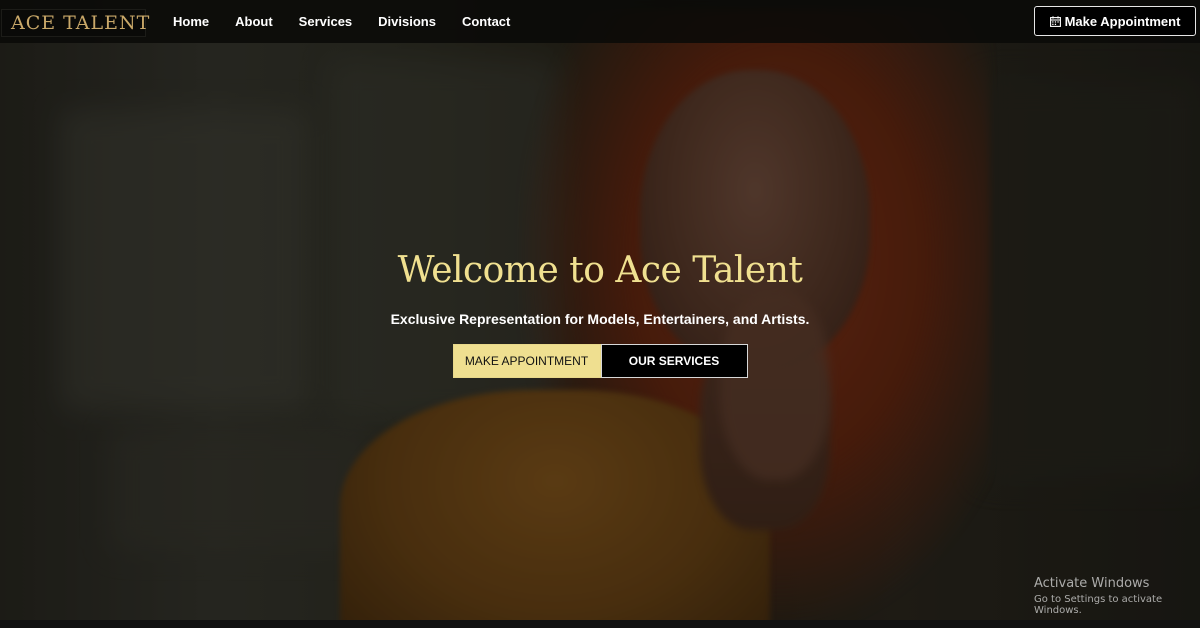 The height and width of the screenshot is (628, 1200). I want to click on make-appointment-nav-button: Make Appointment, so click(1115, 21).